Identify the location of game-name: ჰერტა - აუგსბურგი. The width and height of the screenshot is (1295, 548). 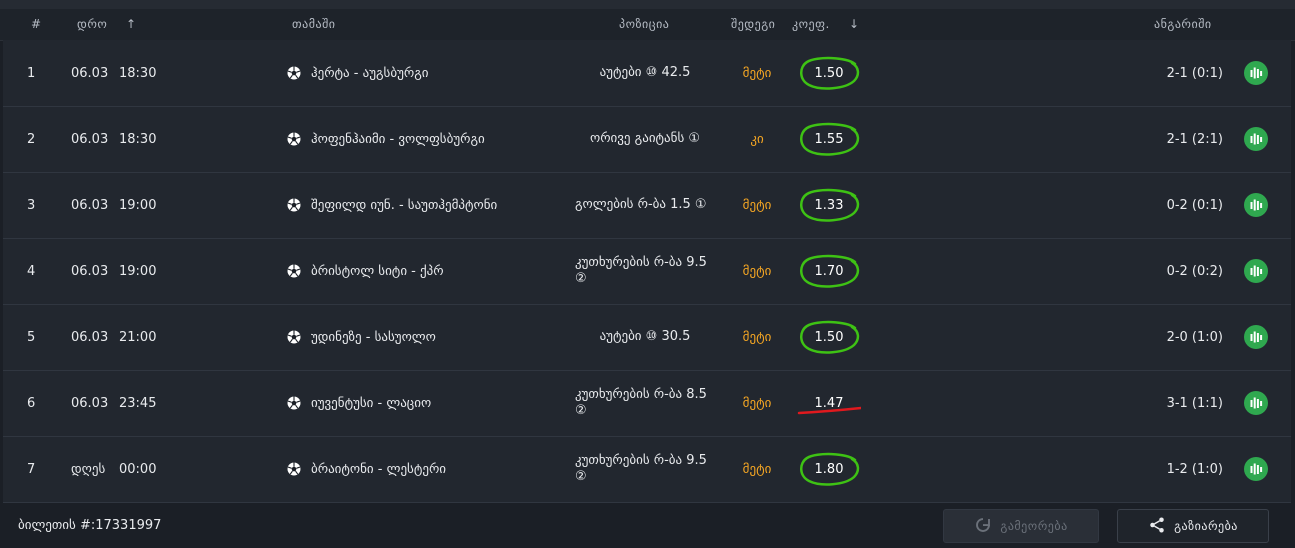
(370, 73).